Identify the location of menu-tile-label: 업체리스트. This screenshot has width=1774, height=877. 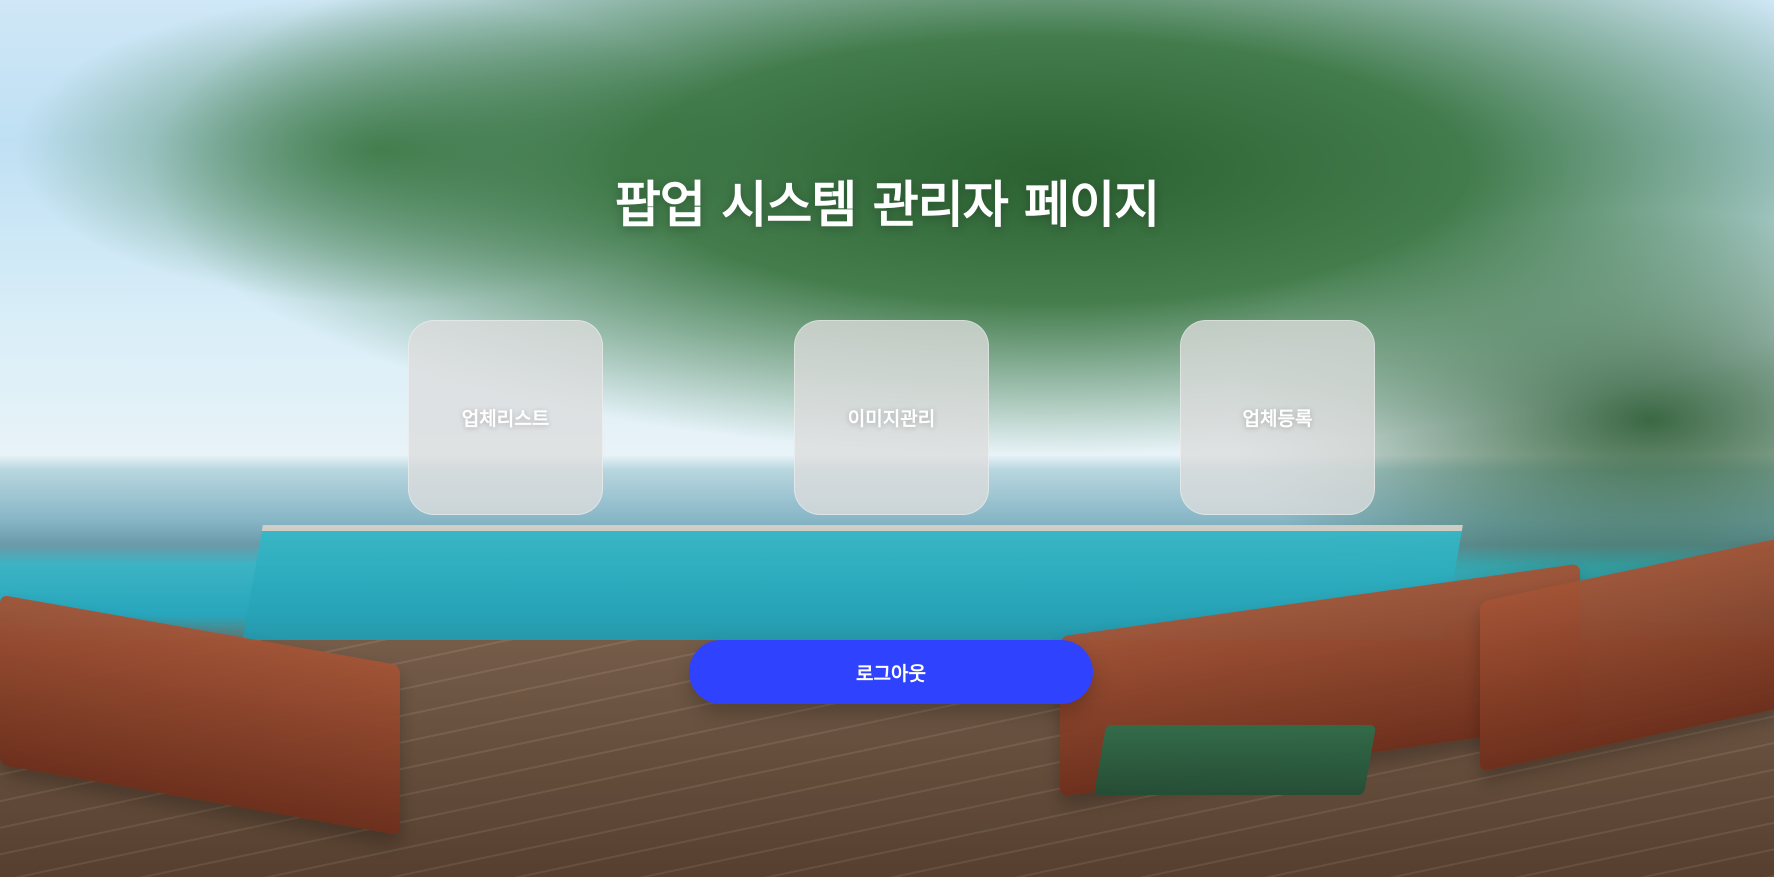
(505, 419).